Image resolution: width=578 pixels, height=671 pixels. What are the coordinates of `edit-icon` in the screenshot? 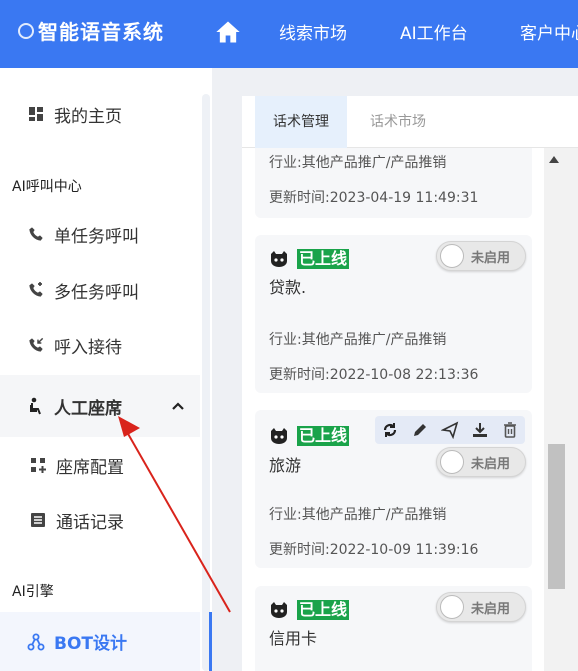 It's located at (420, 430).